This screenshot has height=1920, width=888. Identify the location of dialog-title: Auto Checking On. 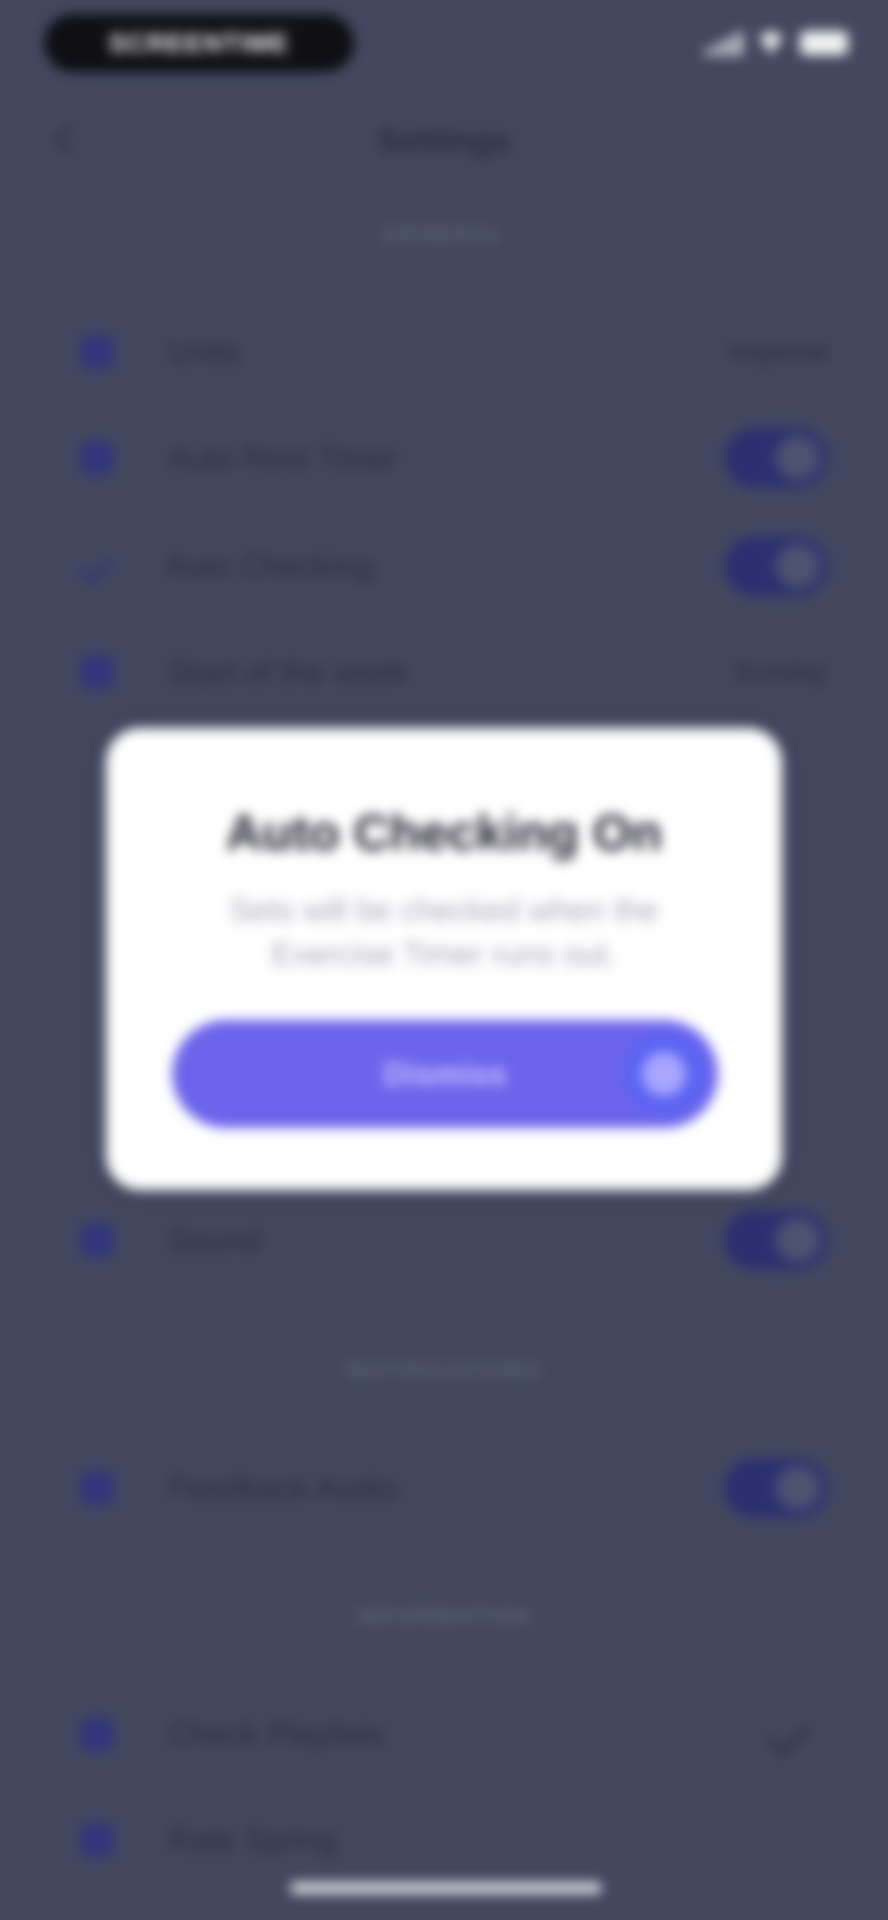
(444, 833).